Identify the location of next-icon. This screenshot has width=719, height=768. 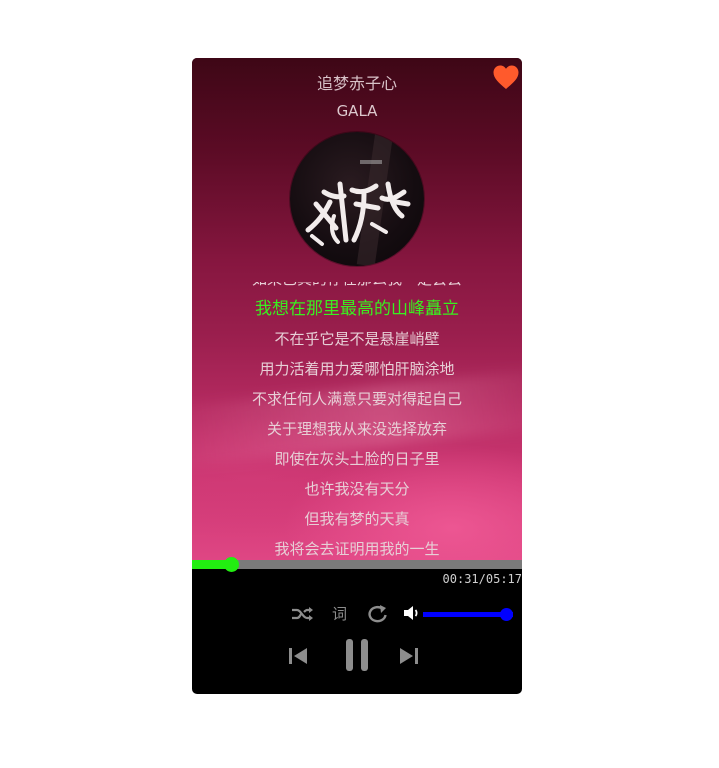
(409, 656).